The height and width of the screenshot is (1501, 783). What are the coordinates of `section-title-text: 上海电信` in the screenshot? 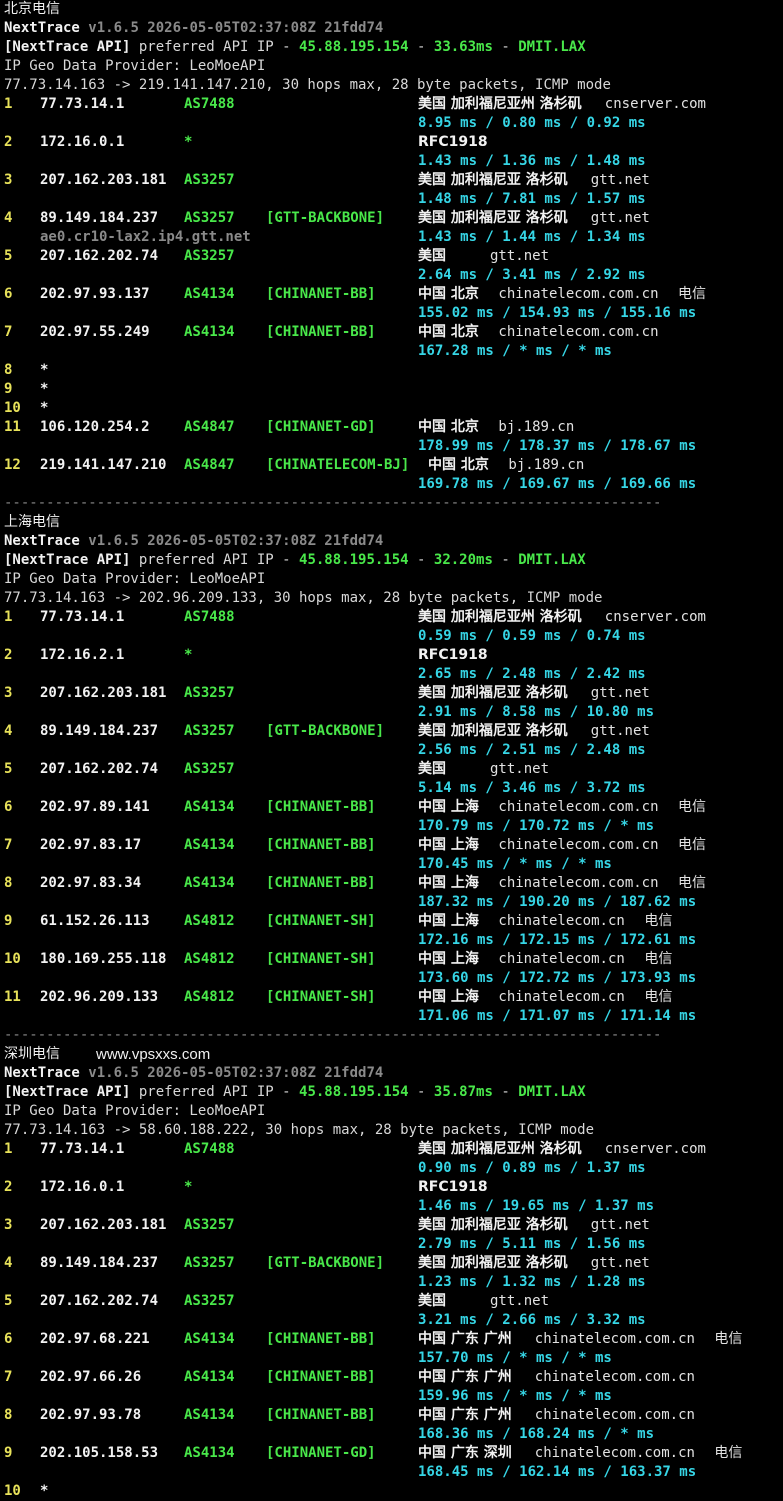 It's located at (32, 522).